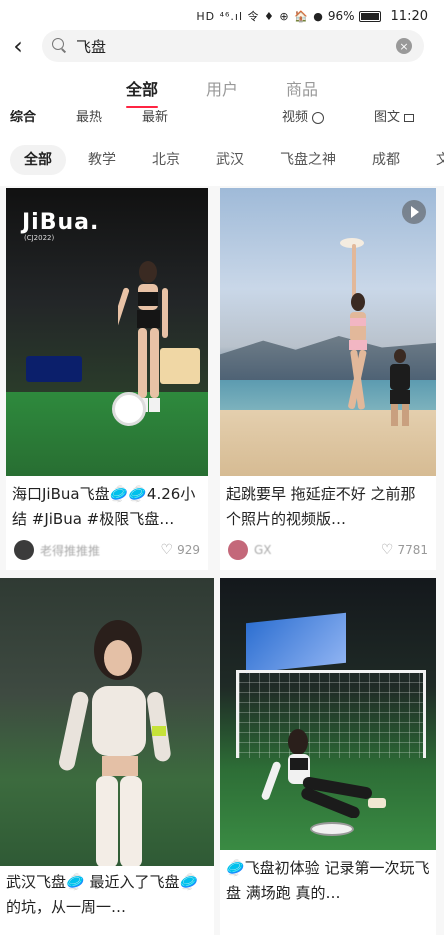 The image size is (444, 935). Describe the element at coordinates (433, 160) in the screenshot. I see `chip-copywriting: 文案` at that location.